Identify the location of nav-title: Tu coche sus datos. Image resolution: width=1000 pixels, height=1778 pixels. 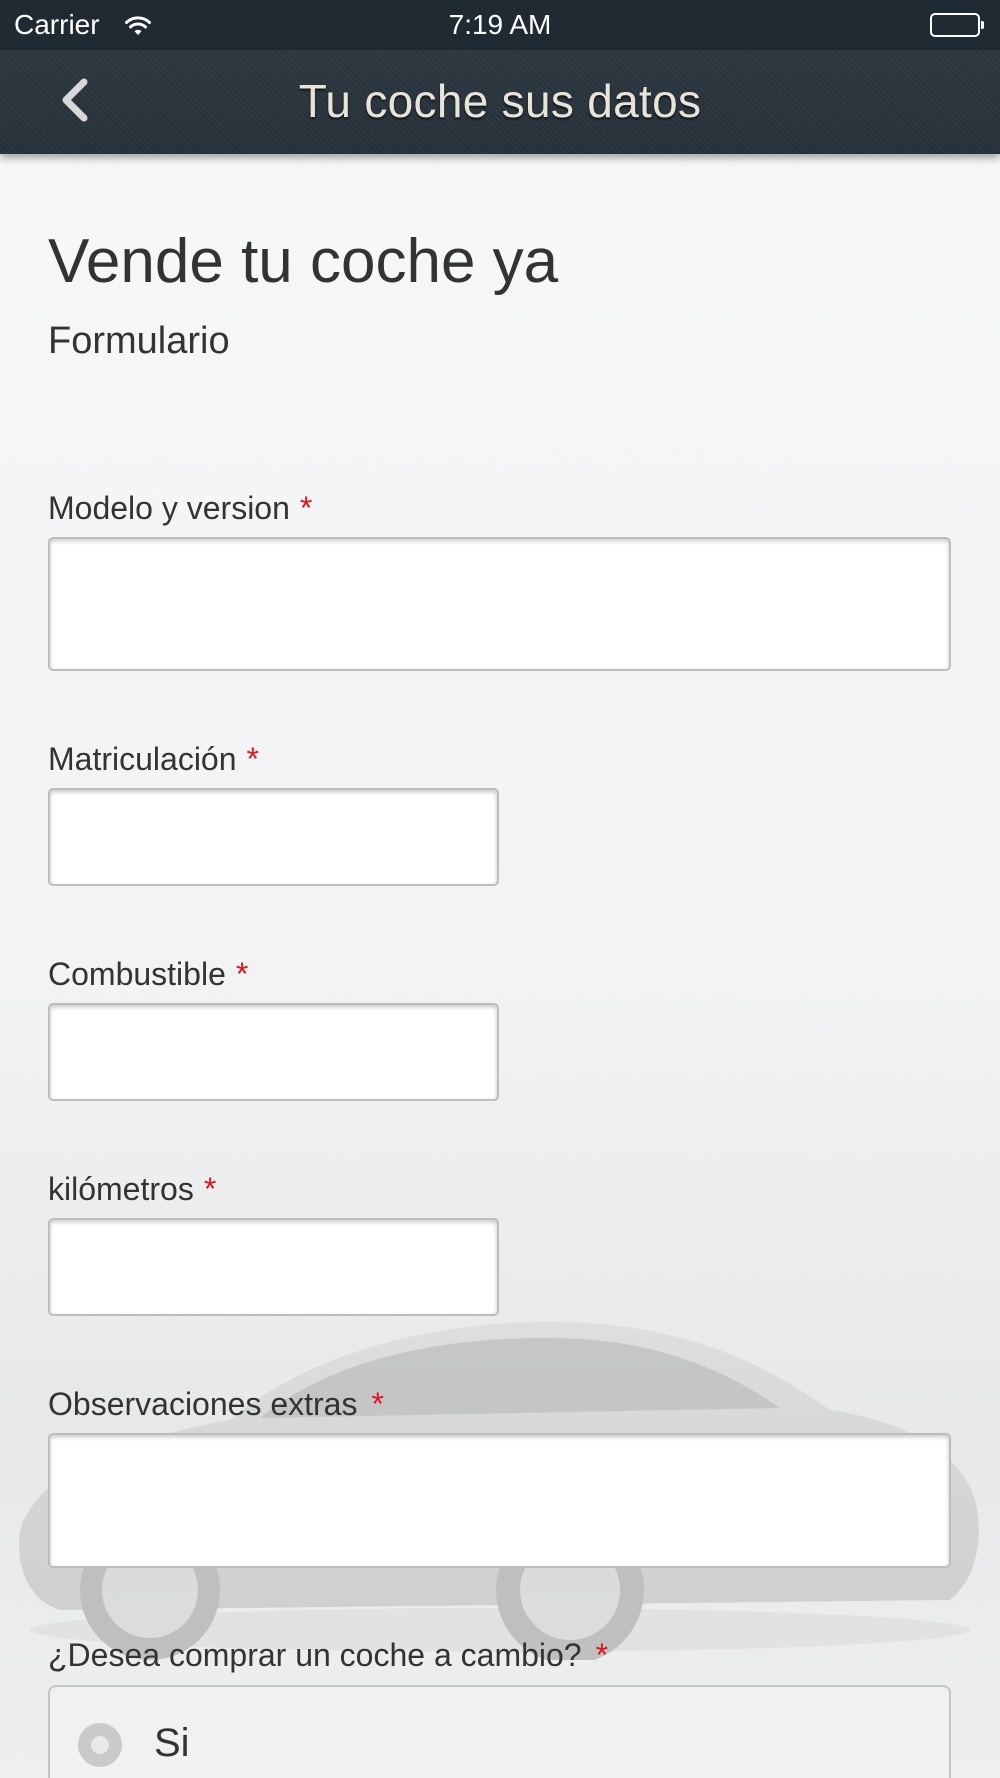
(500, 101).